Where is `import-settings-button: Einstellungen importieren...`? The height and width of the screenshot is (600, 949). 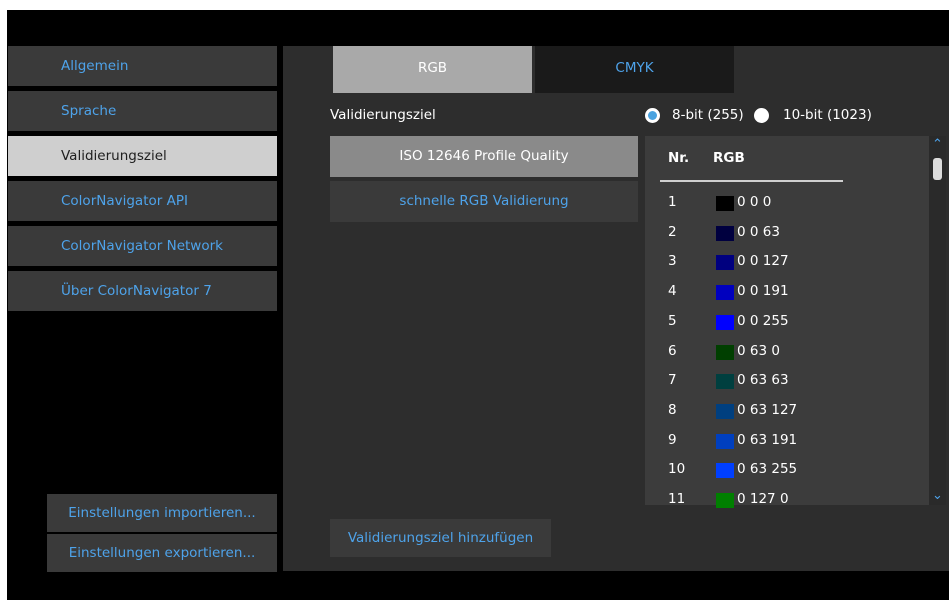
import-settings-button: Einstellungen importieren... is located at coordinates (162, 513).